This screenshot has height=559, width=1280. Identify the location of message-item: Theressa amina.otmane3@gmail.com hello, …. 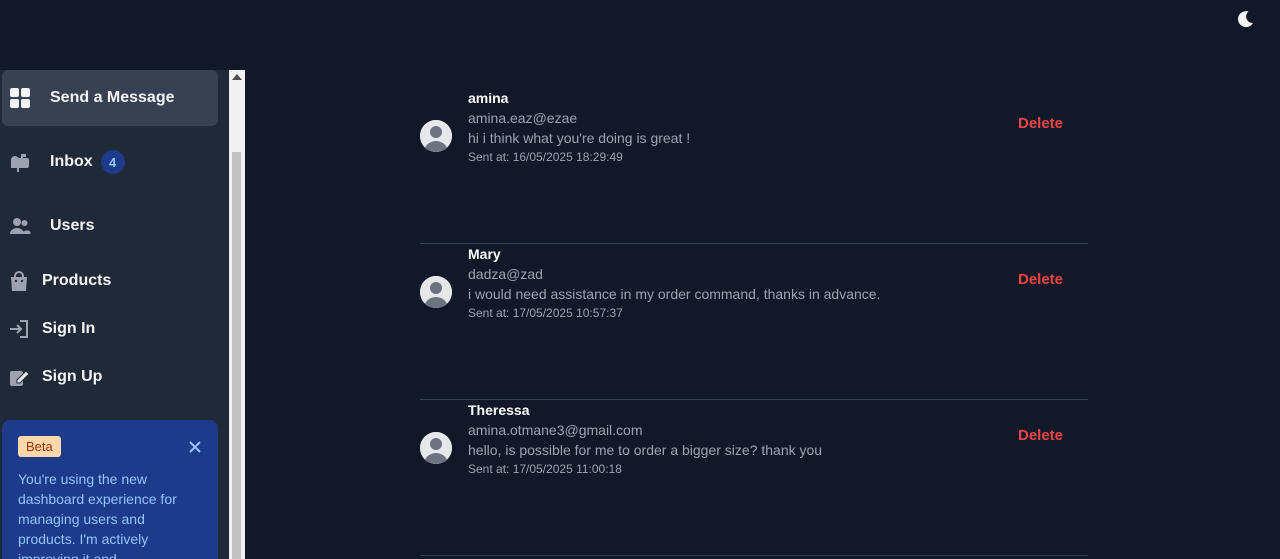
(754, 478).